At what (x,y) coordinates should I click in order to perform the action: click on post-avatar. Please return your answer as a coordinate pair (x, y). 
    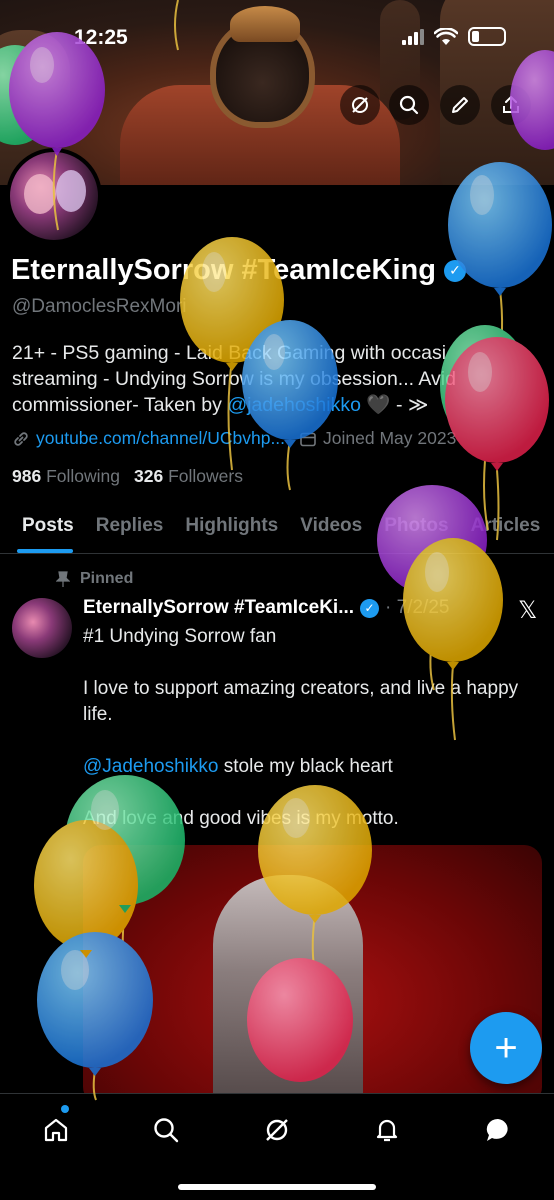
    Looking at the image, I should click on (42, 628).